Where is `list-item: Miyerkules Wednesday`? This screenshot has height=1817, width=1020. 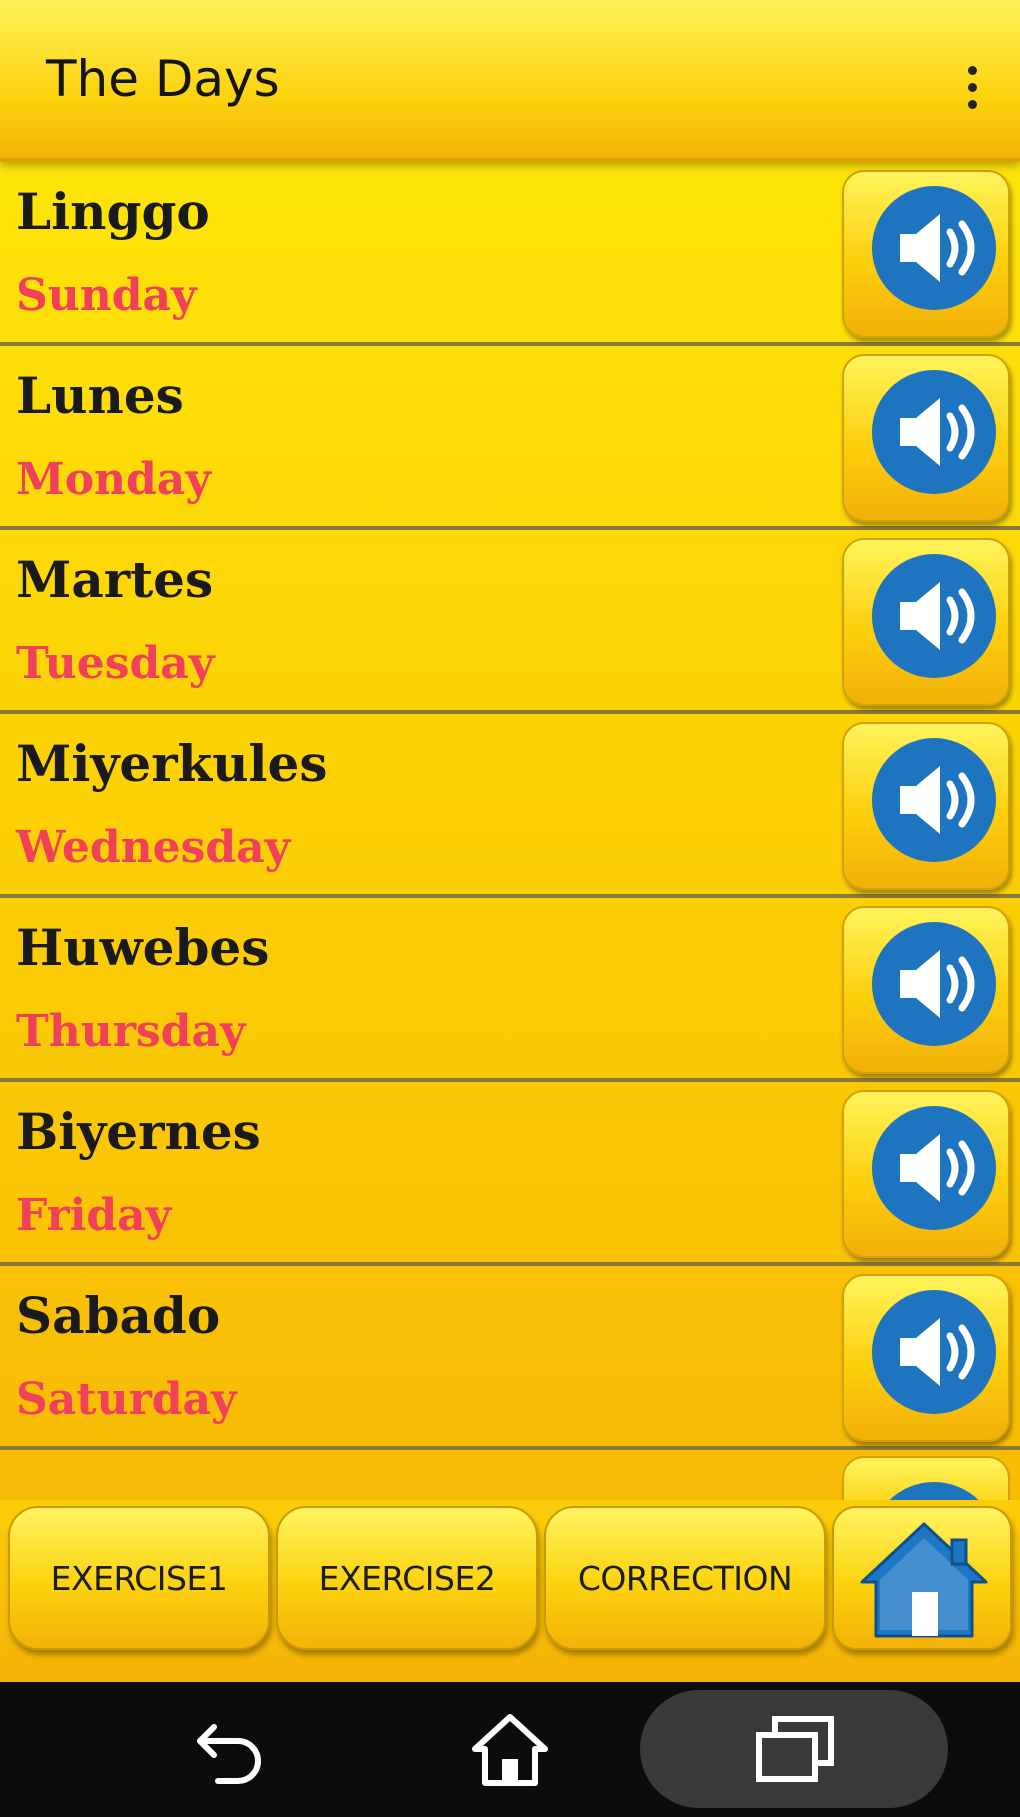
list-item: Miyerkules Wednesday is located at coordinates (510, 806).